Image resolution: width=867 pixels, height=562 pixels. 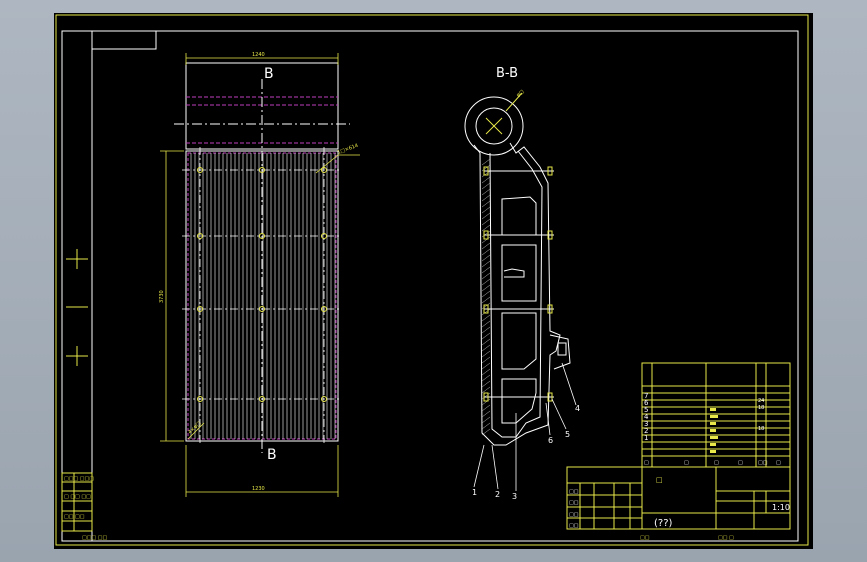 I want to click on bom-header-3: □, so click(x=716, y=463).